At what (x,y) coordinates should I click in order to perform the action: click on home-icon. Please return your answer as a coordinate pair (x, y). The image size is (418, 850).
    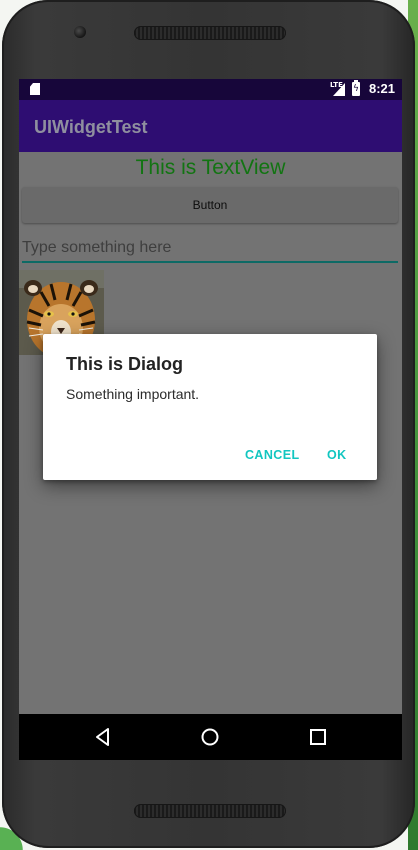
    Looking at the image, I should click on (210, 737).